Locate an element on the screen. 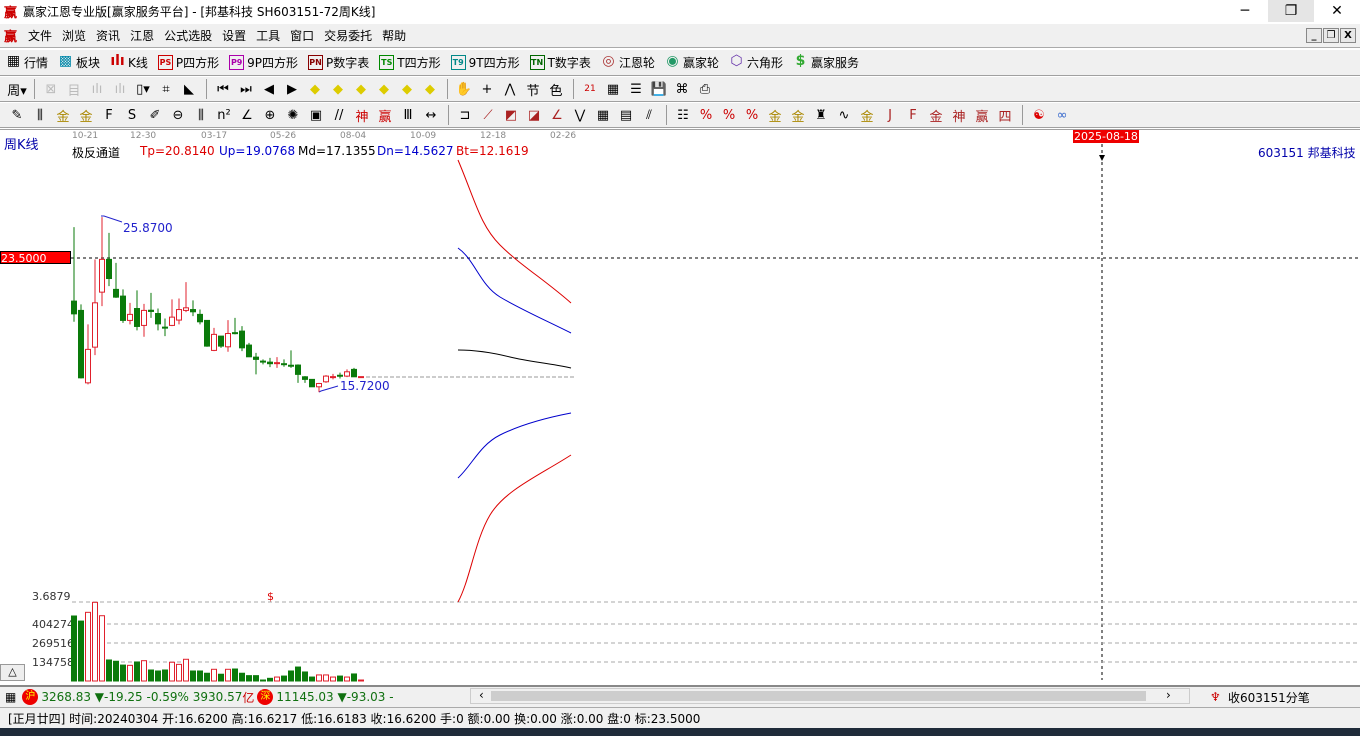 This screenshot has height=736, width=1360. quote-table-icon: ▦ is located at coordinates (10, 697).